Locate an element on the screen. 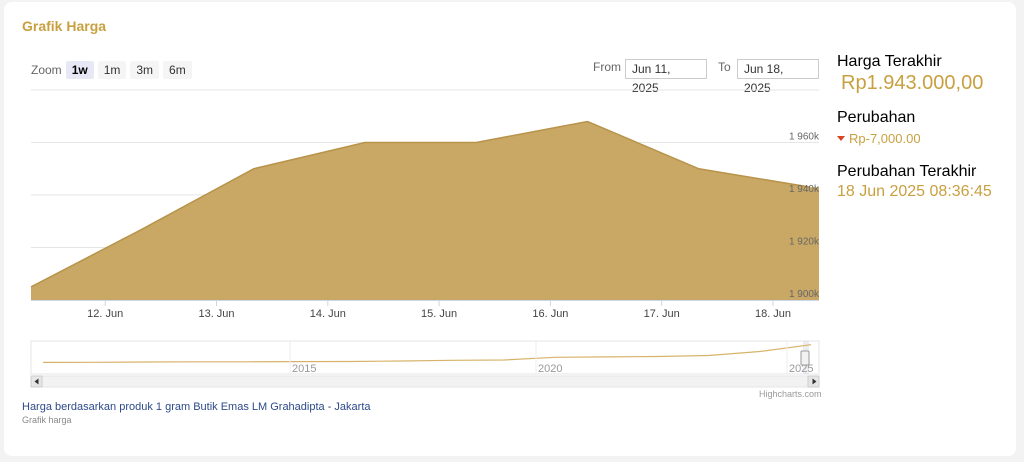  x-tick-label: 18. Jun is located at coordinates (773, 314).